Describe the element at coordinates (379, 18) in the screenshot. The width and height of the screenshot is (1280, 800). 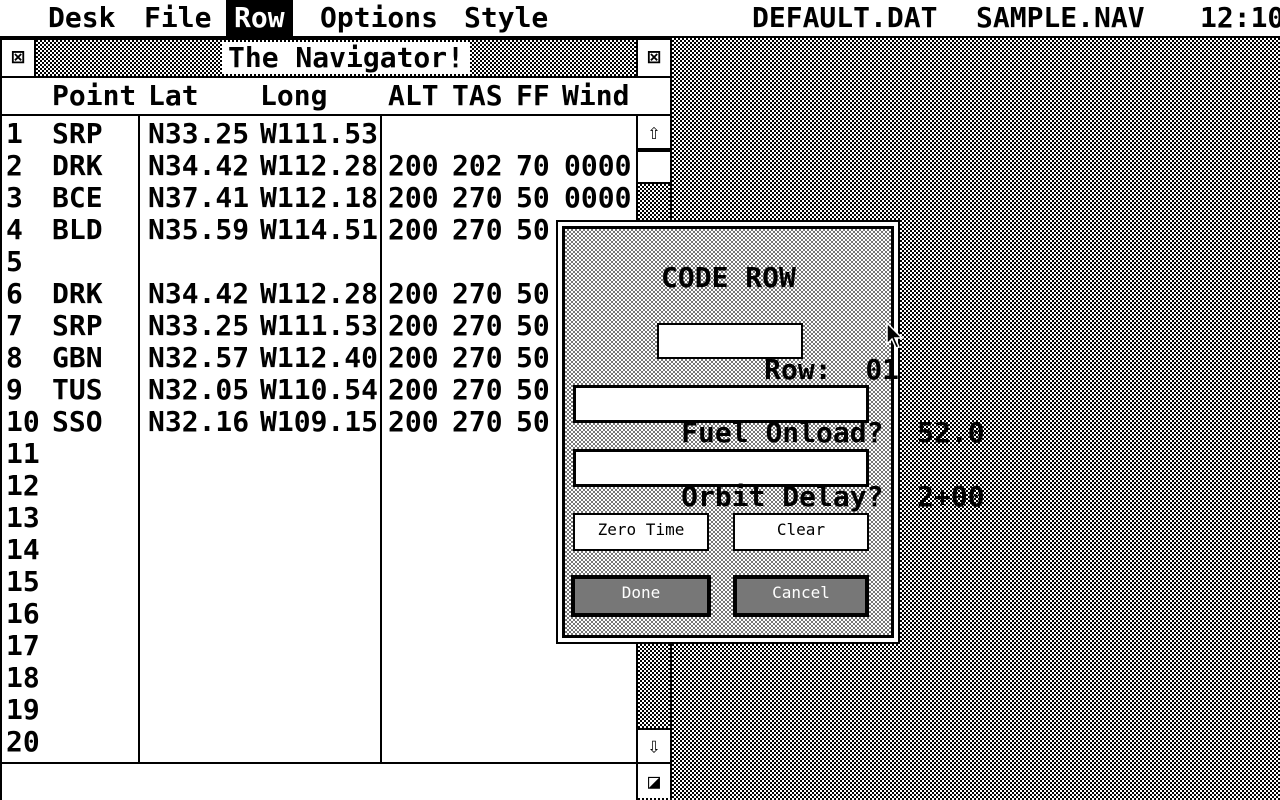
I see `menu-options: Options` at that location.